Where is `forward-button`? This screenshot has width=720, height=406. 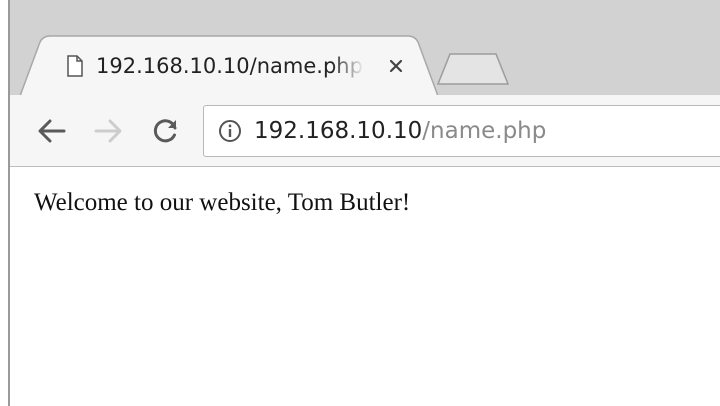
forward-button is located at coordinates (108, 131).